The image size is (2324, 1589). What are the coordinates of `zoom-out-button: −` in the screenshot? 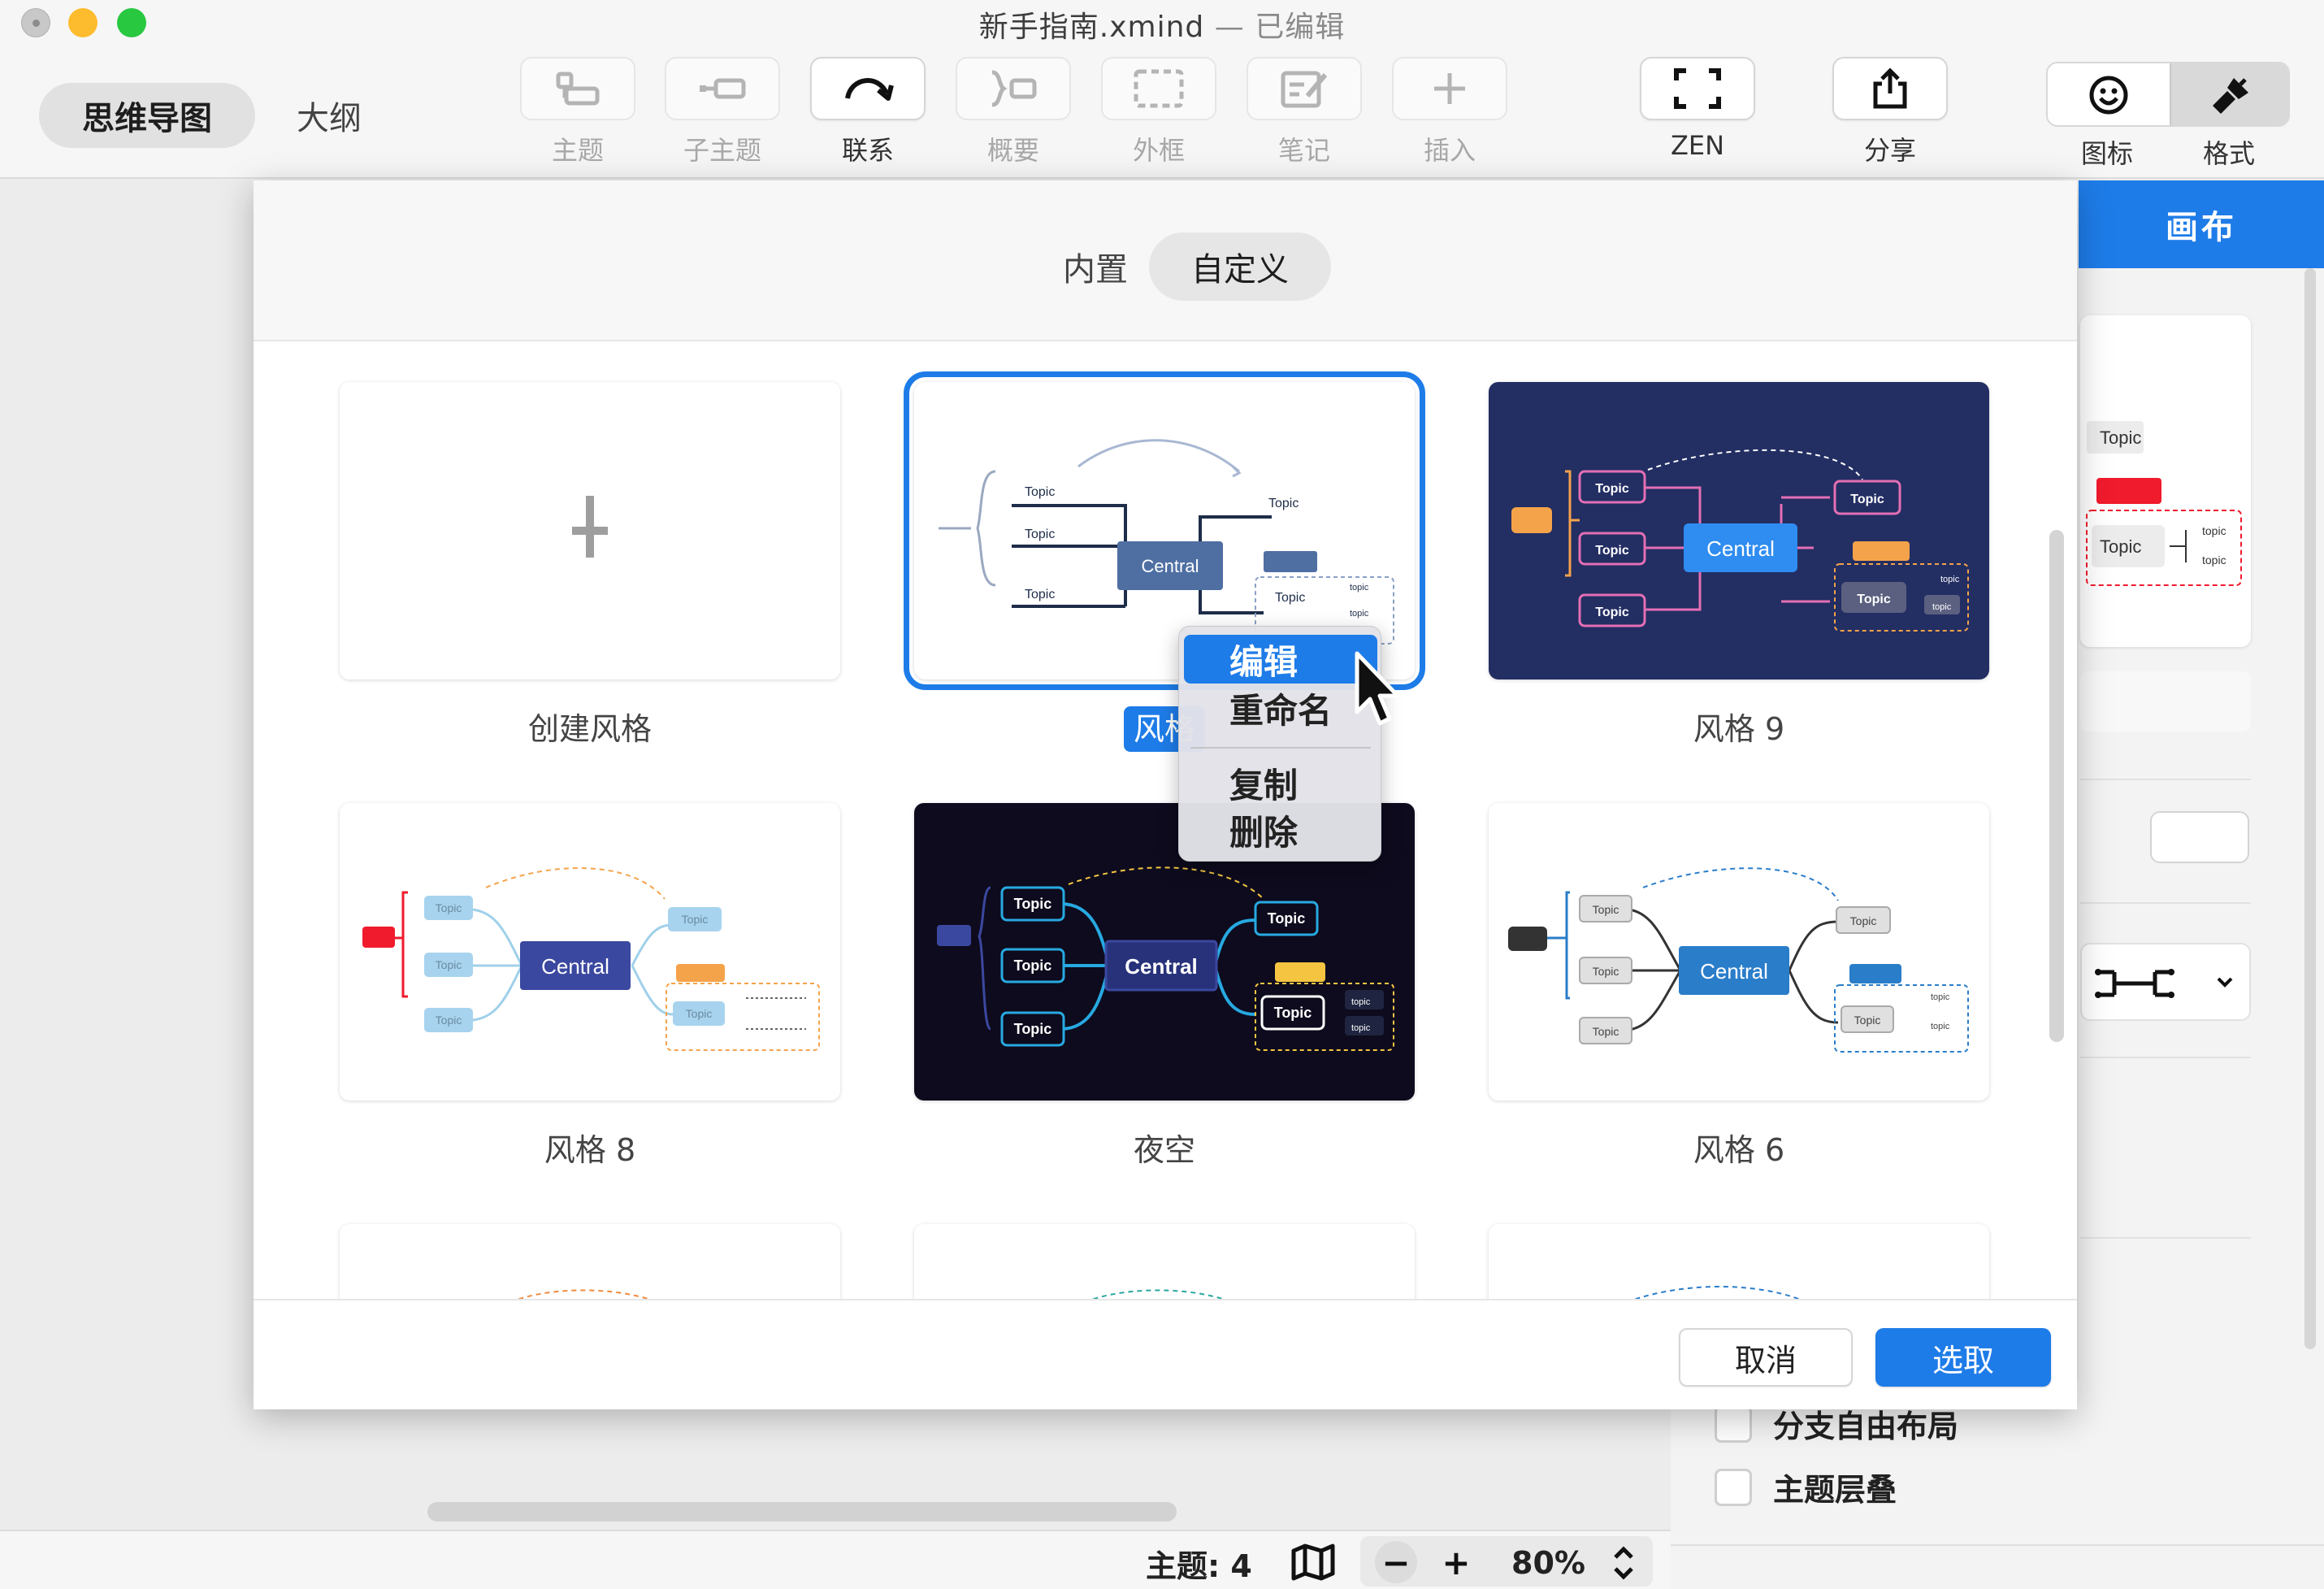 It's located at (1396, 1562).